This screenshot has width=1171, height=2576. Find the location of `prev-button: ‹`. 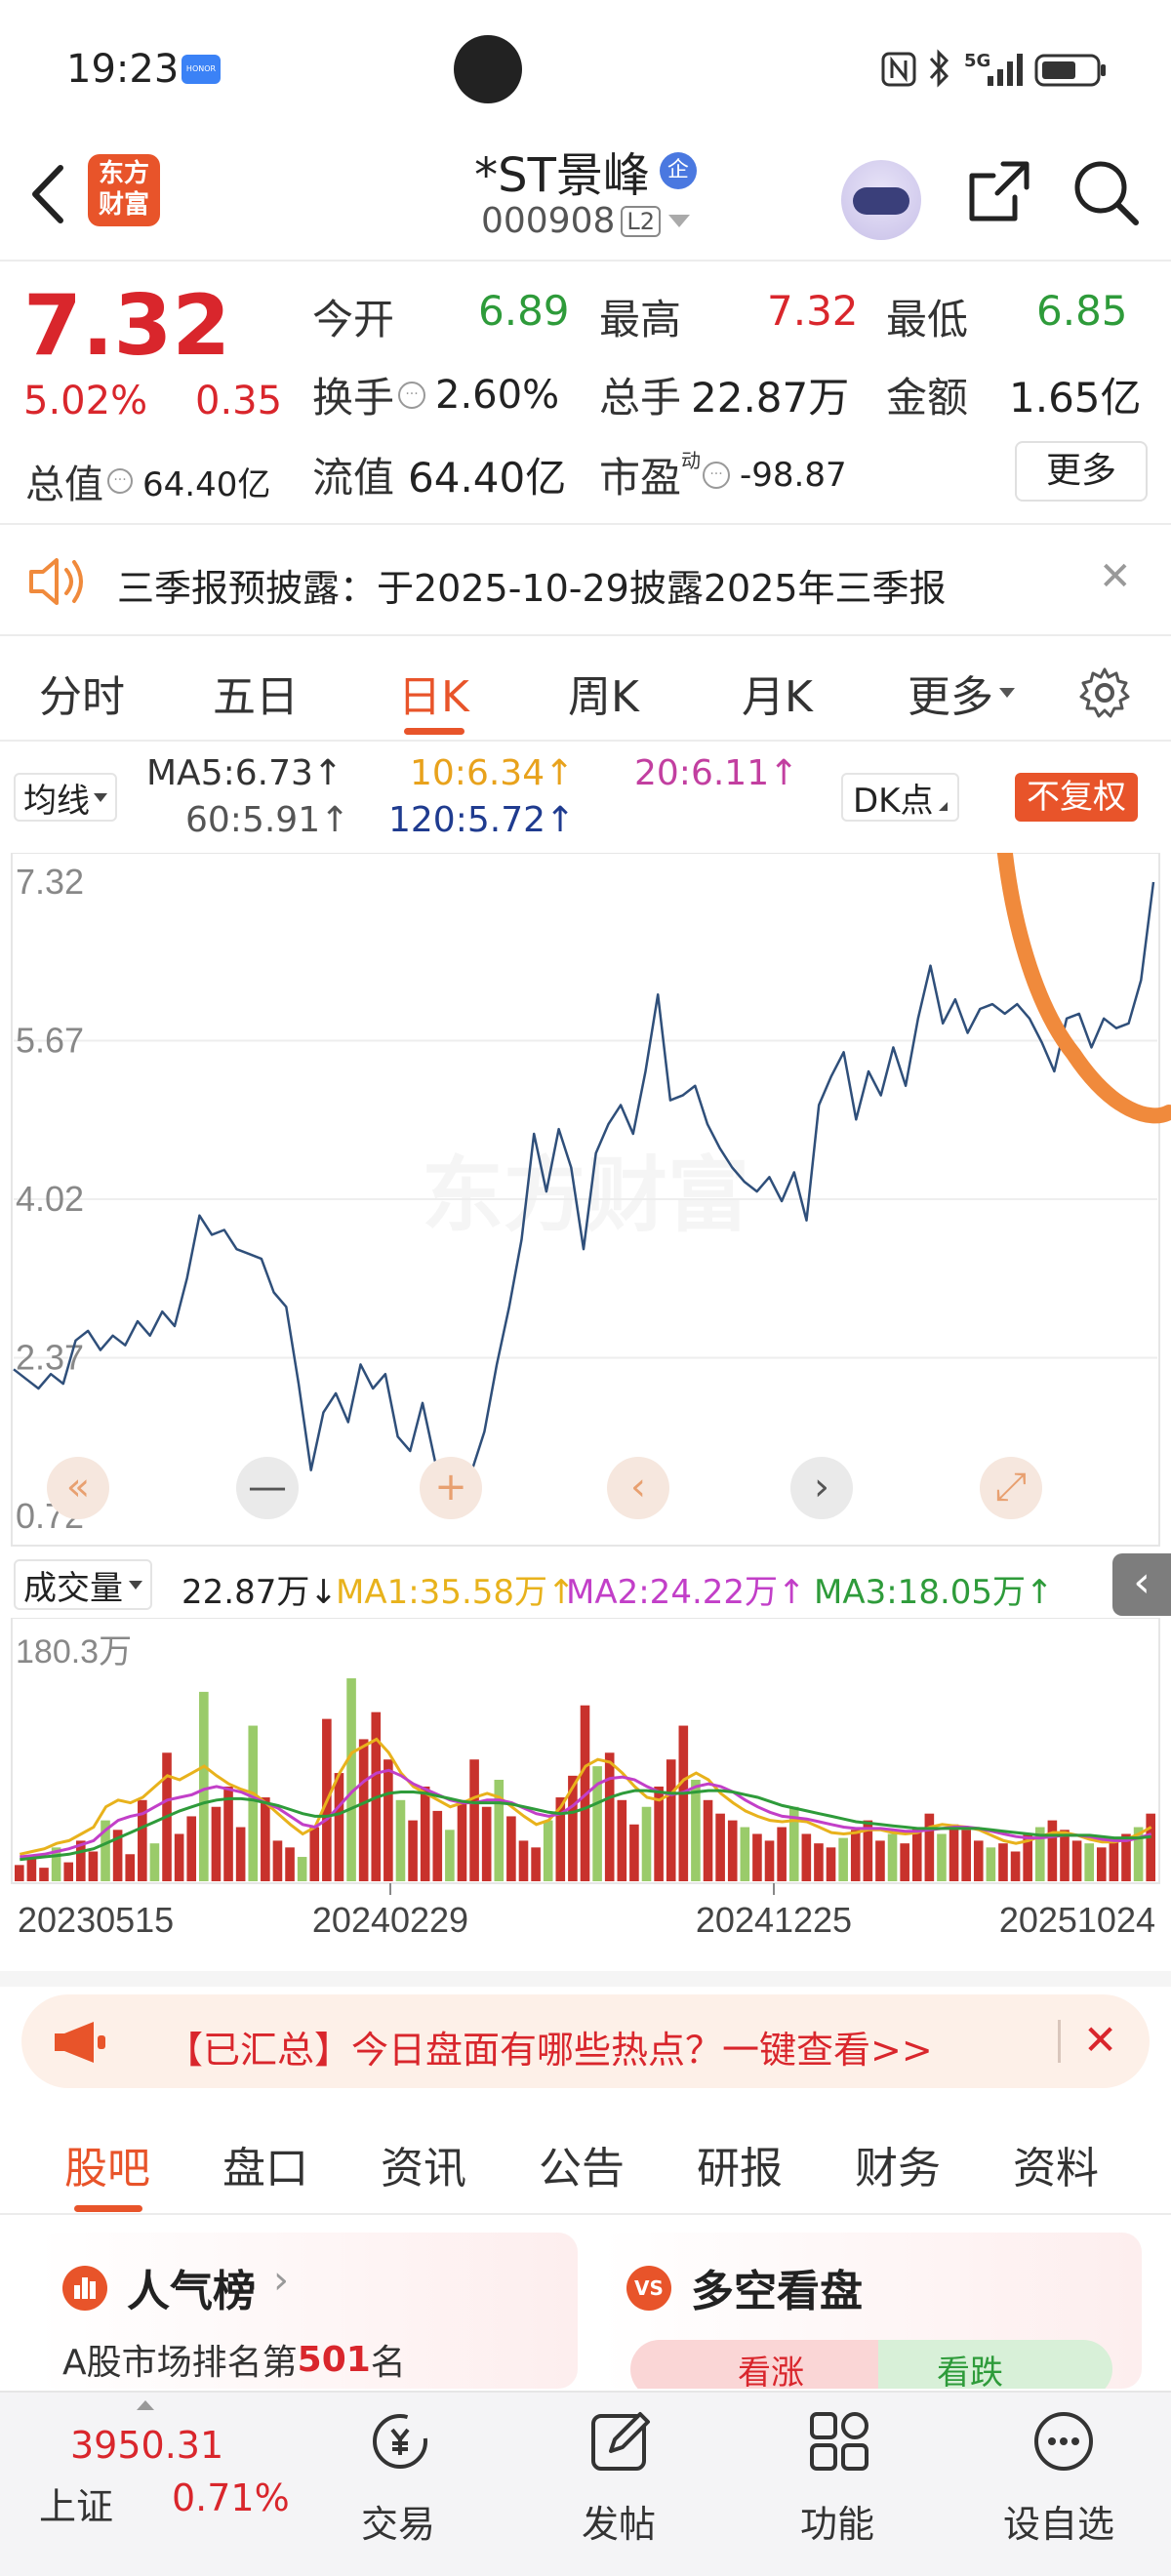

prev-button: ‹ is located at coordinates (638, 1488).